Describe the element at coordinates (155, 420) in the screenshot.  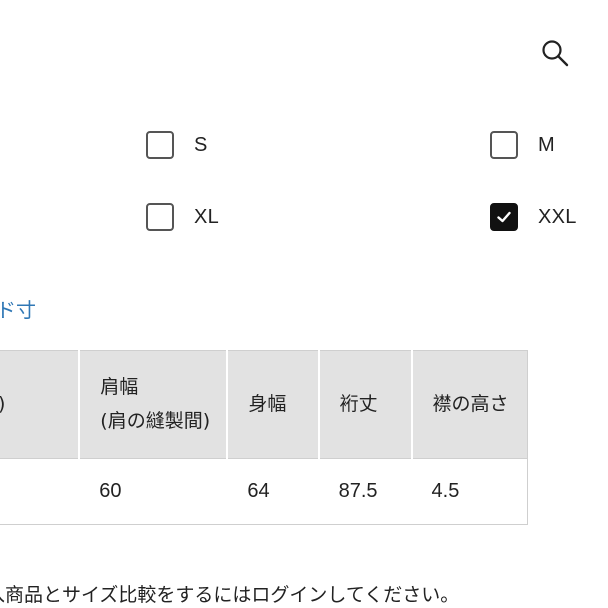
I see `header-sublabel: (肩の縫製間)` at that location.